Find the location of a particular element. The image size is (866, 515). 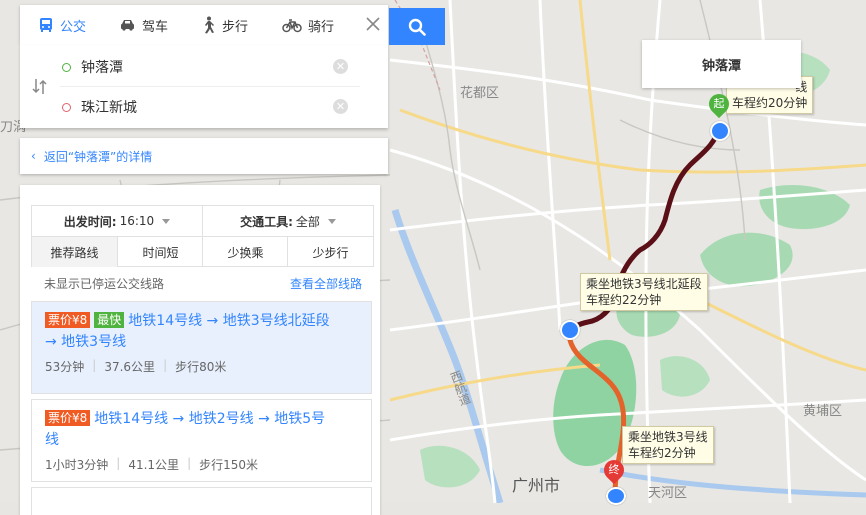

plan-title: 票价¥8 最快 地铁14号线 → 地铁3号线北延段 → 地铁3号线 is located at coordinates (190, 332).